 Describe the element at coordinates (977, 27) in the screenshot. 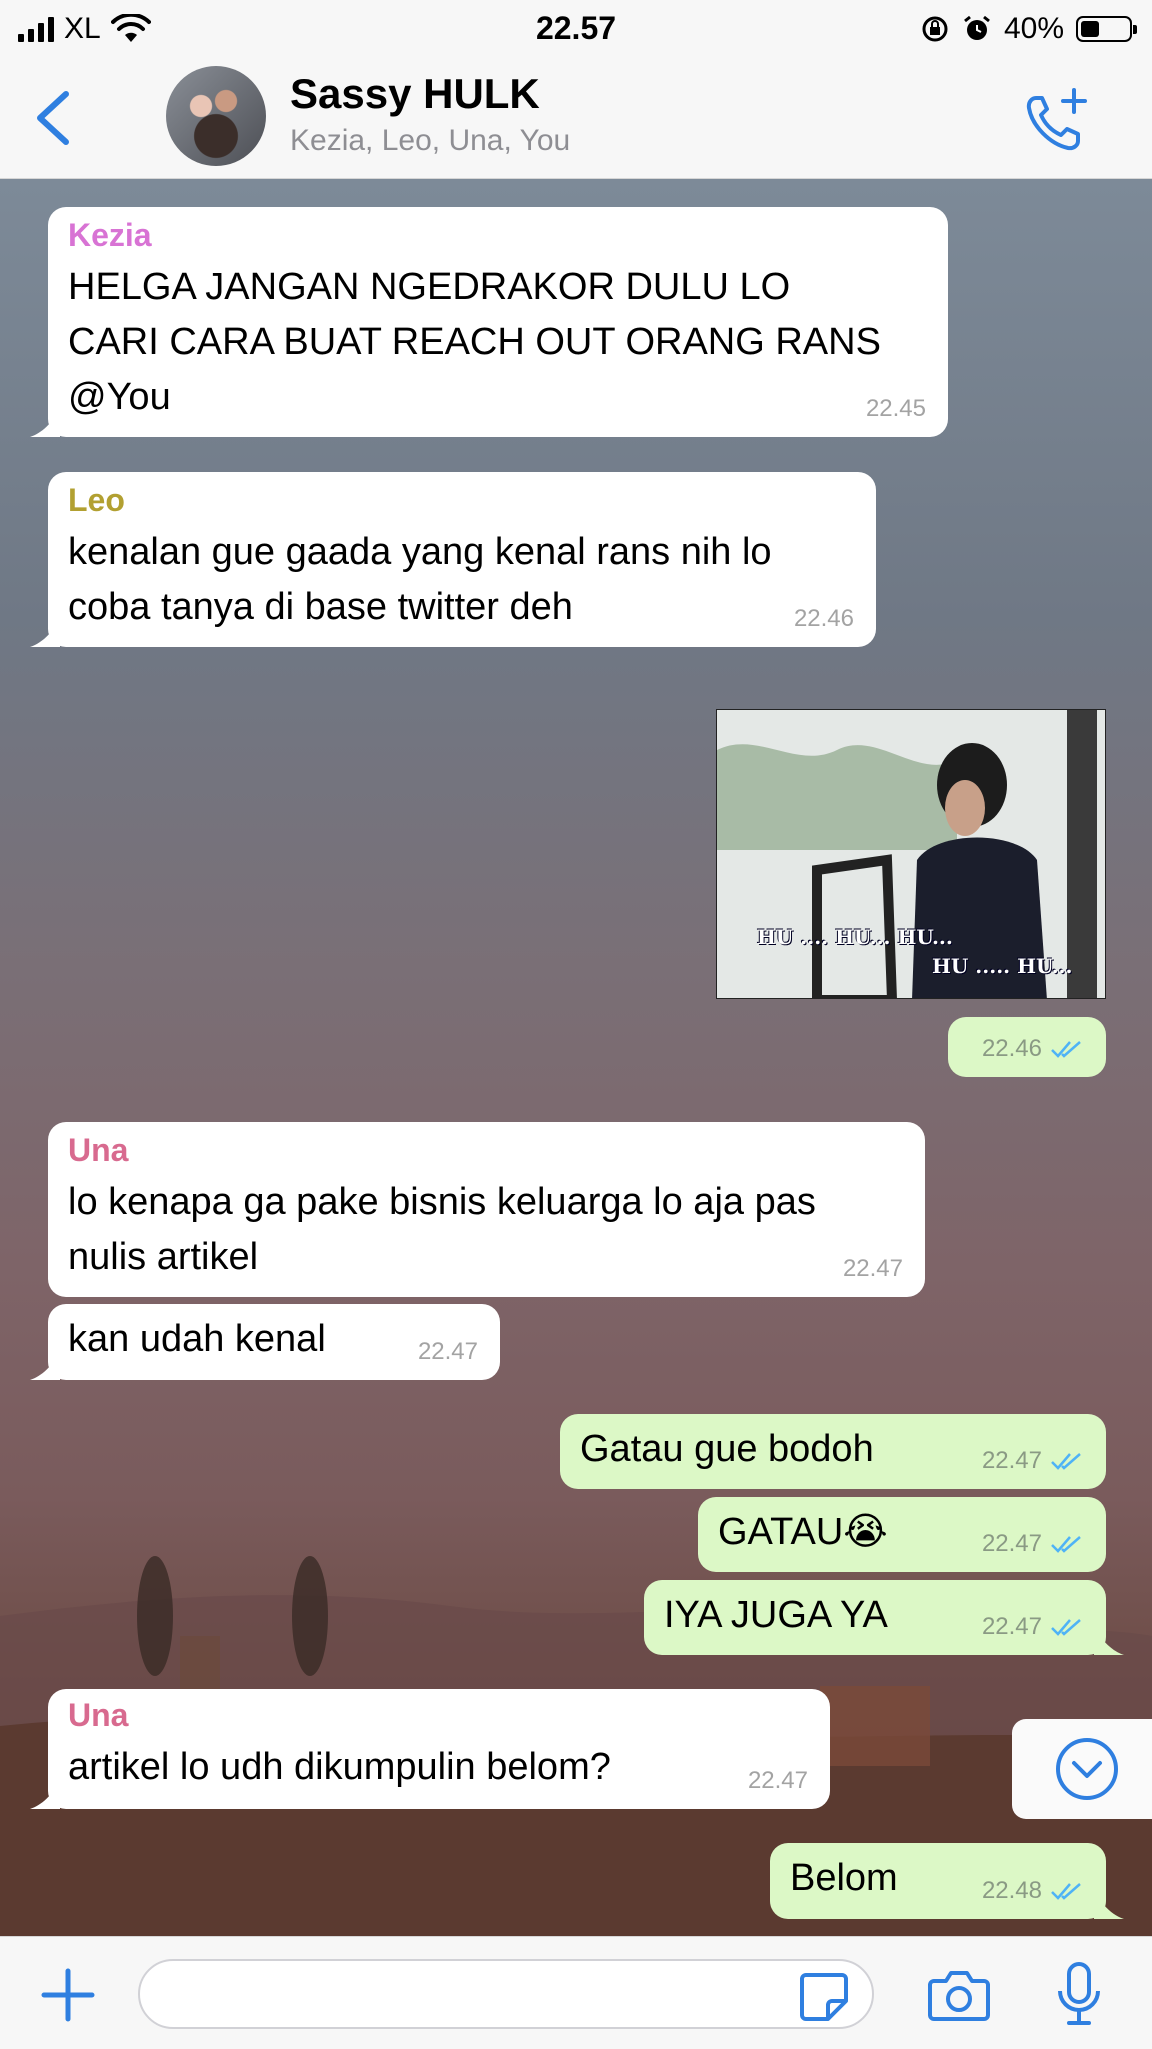

I see `alarm-icon` at that location.